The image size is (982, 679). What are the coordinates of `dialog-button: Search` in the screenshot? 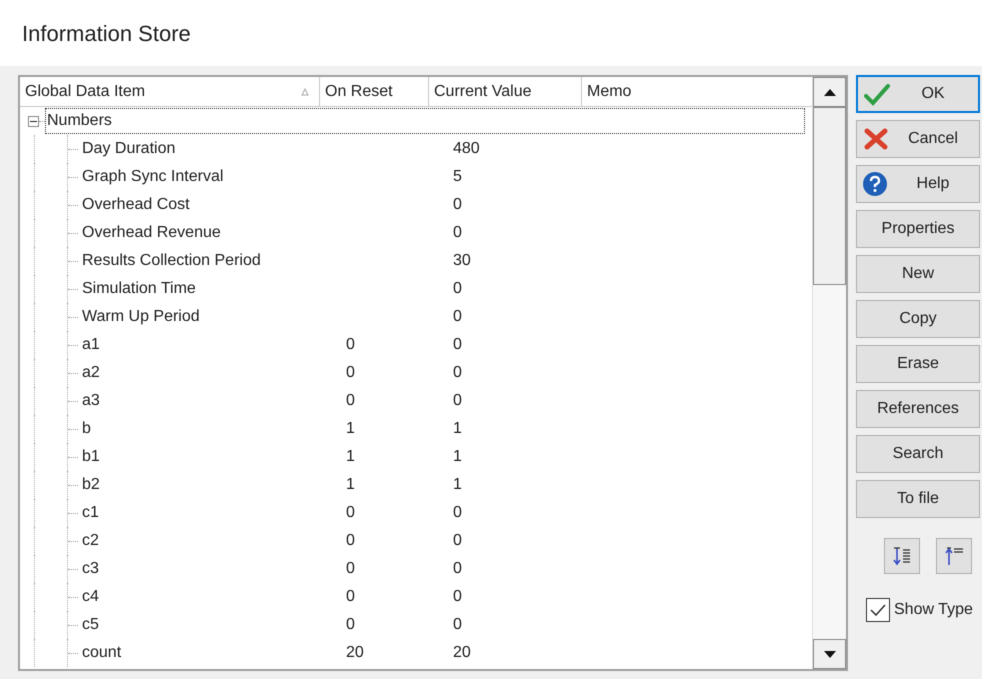 It's located at (918, 454).